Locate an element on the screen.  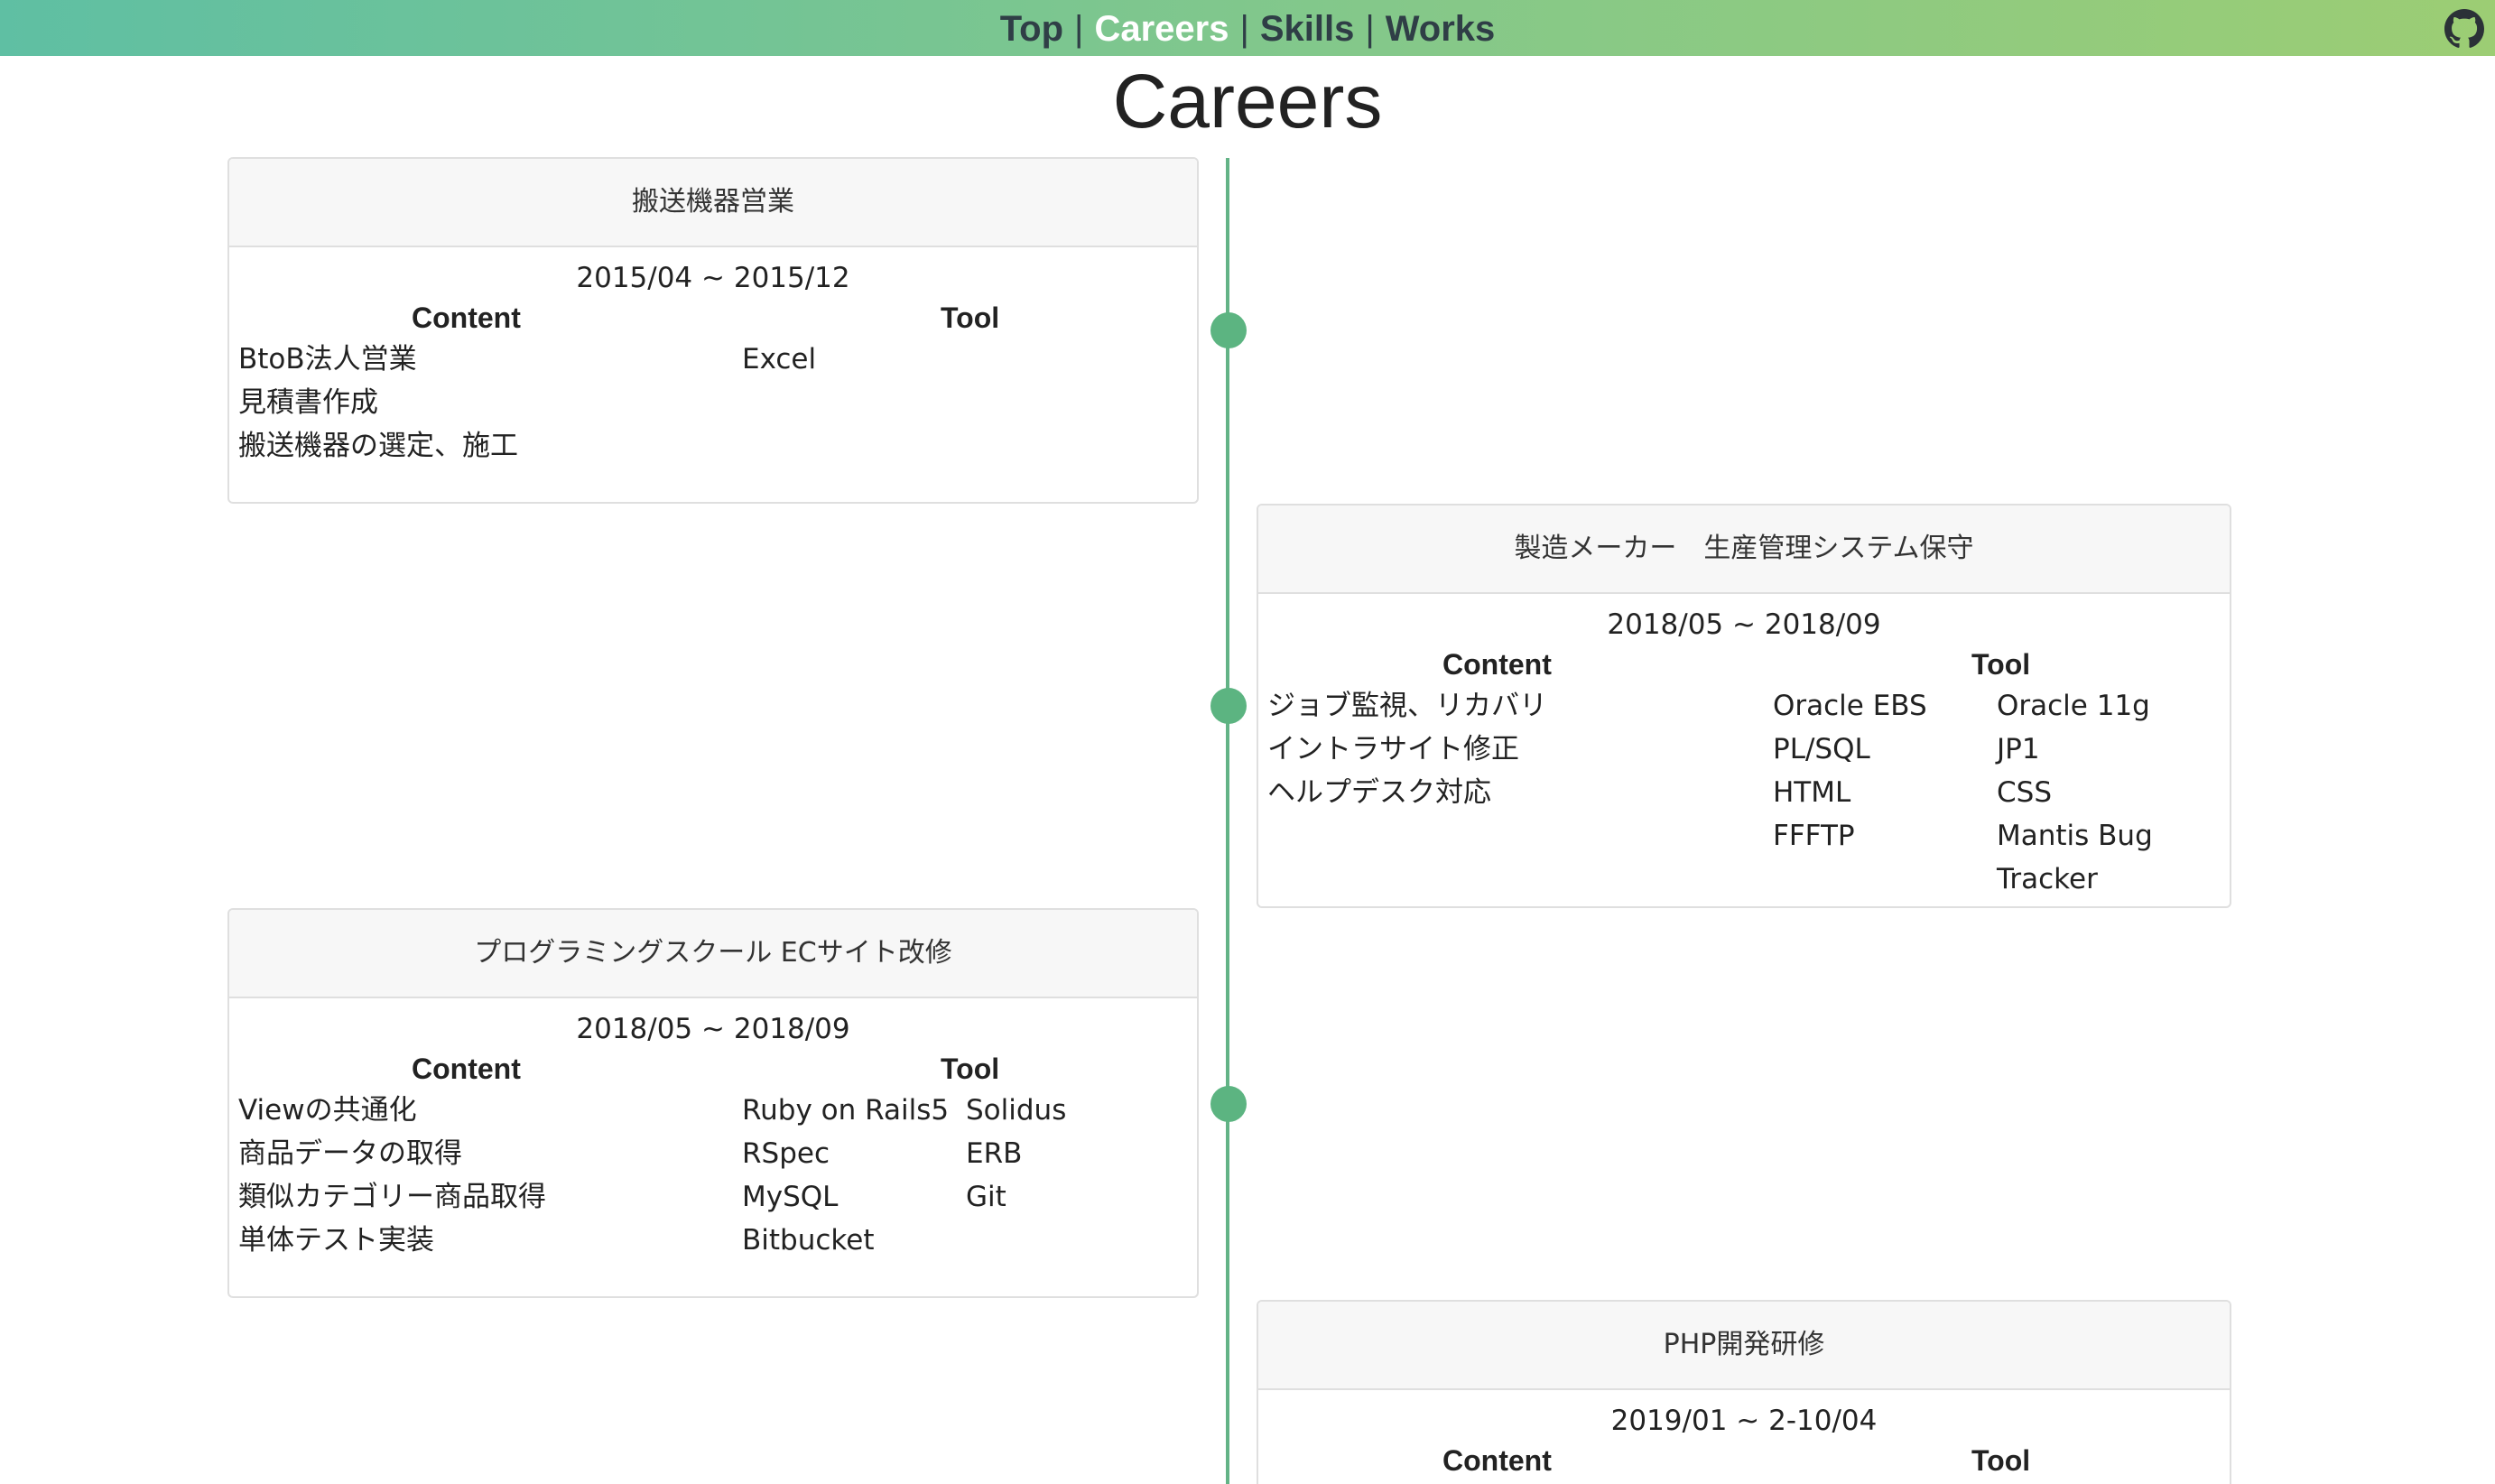
tool-item: Mantis Bug is located at coordinates (2075, 836).